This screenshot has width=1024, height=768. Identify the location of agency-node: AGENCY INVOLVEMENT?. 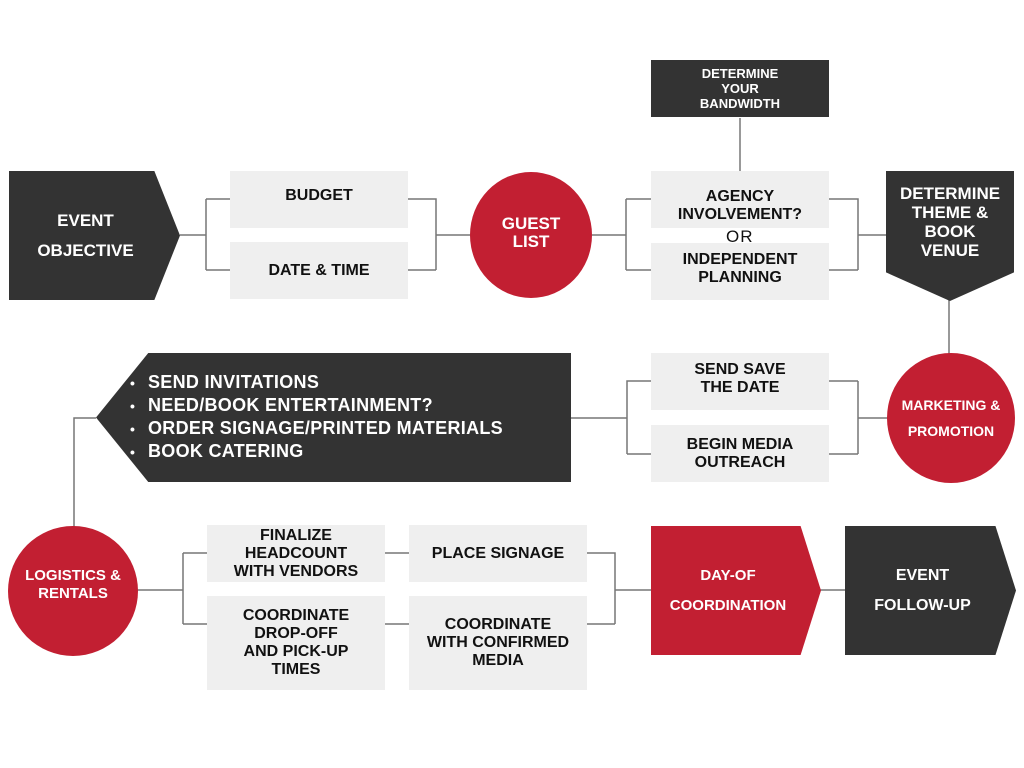
(740, 199).